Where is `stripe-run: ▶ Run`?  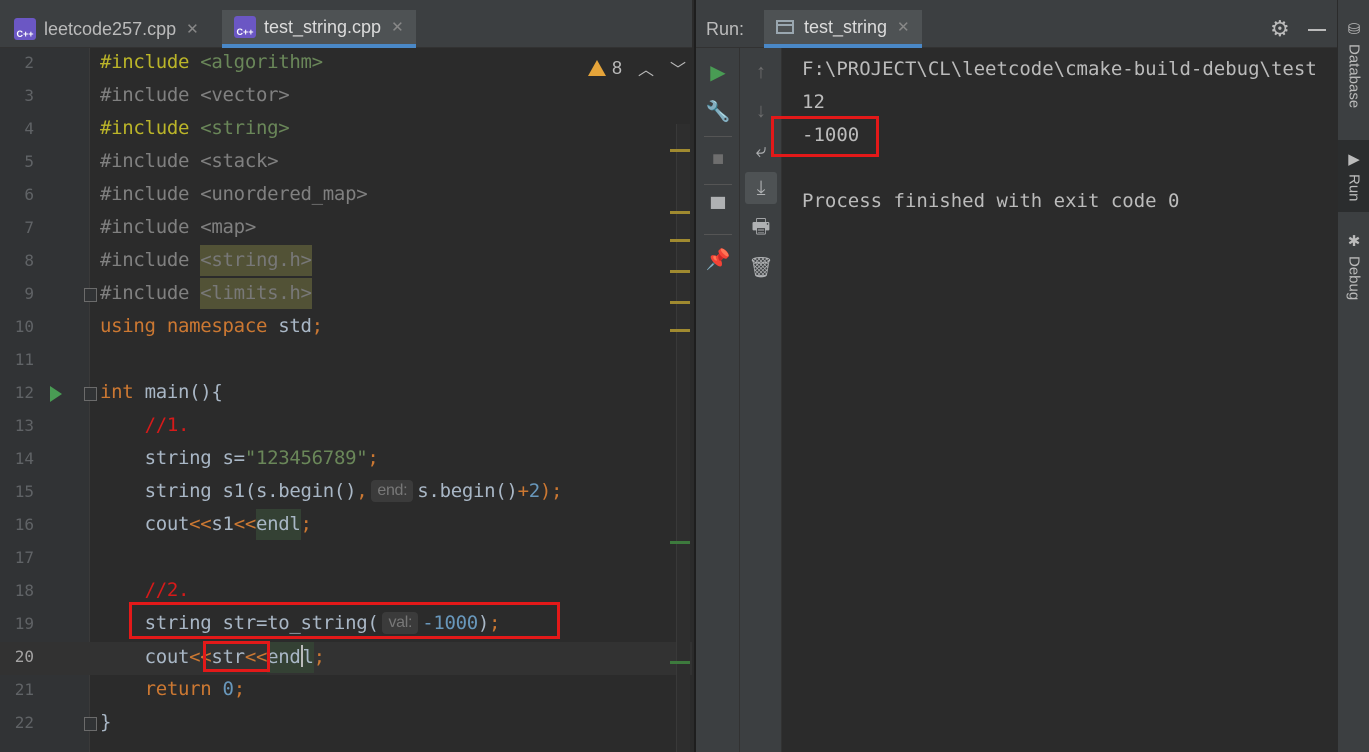
stripe-run: ▶ Run is located at coordinates (1353, 176).